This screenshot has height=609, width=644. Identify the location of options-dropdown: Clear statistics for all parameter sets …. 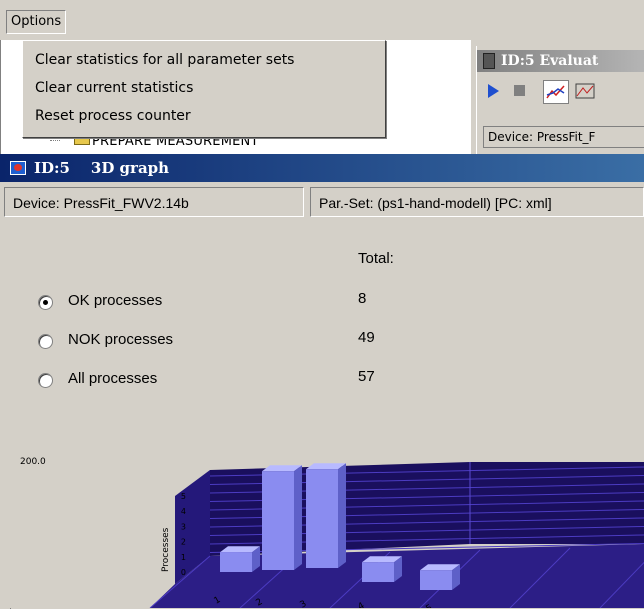
(204, 89).